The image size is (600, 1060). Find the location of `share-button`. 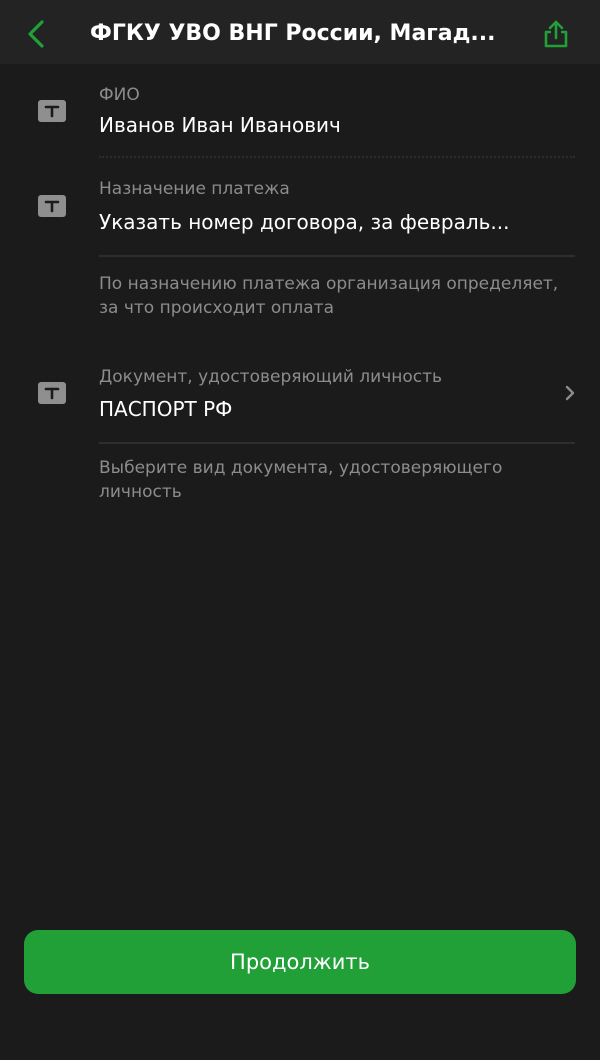

share-button is located at coordinates (556, 34).